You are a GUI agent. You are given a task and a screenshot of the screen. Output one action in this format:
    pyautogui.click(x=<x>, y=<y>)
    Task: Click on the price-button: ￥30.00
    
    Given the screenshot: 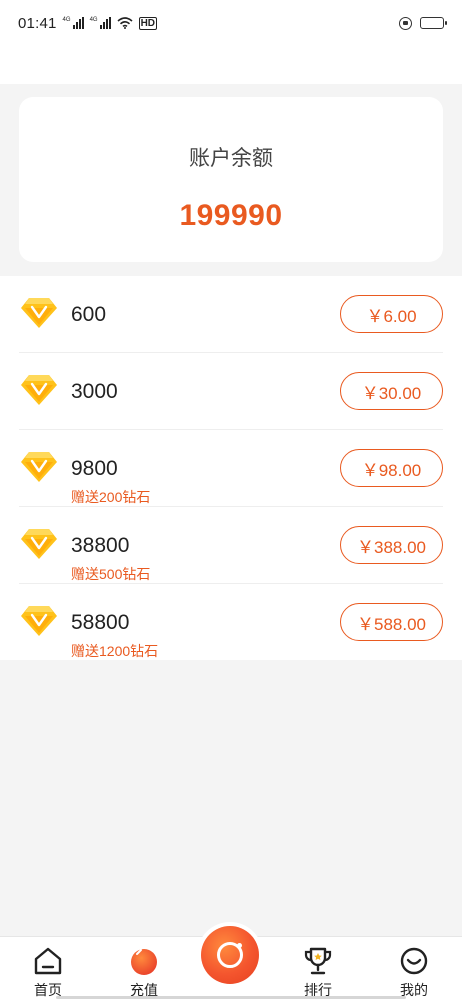 What is the action you would take?
    pyautogui.click(x=391, y=391)
    